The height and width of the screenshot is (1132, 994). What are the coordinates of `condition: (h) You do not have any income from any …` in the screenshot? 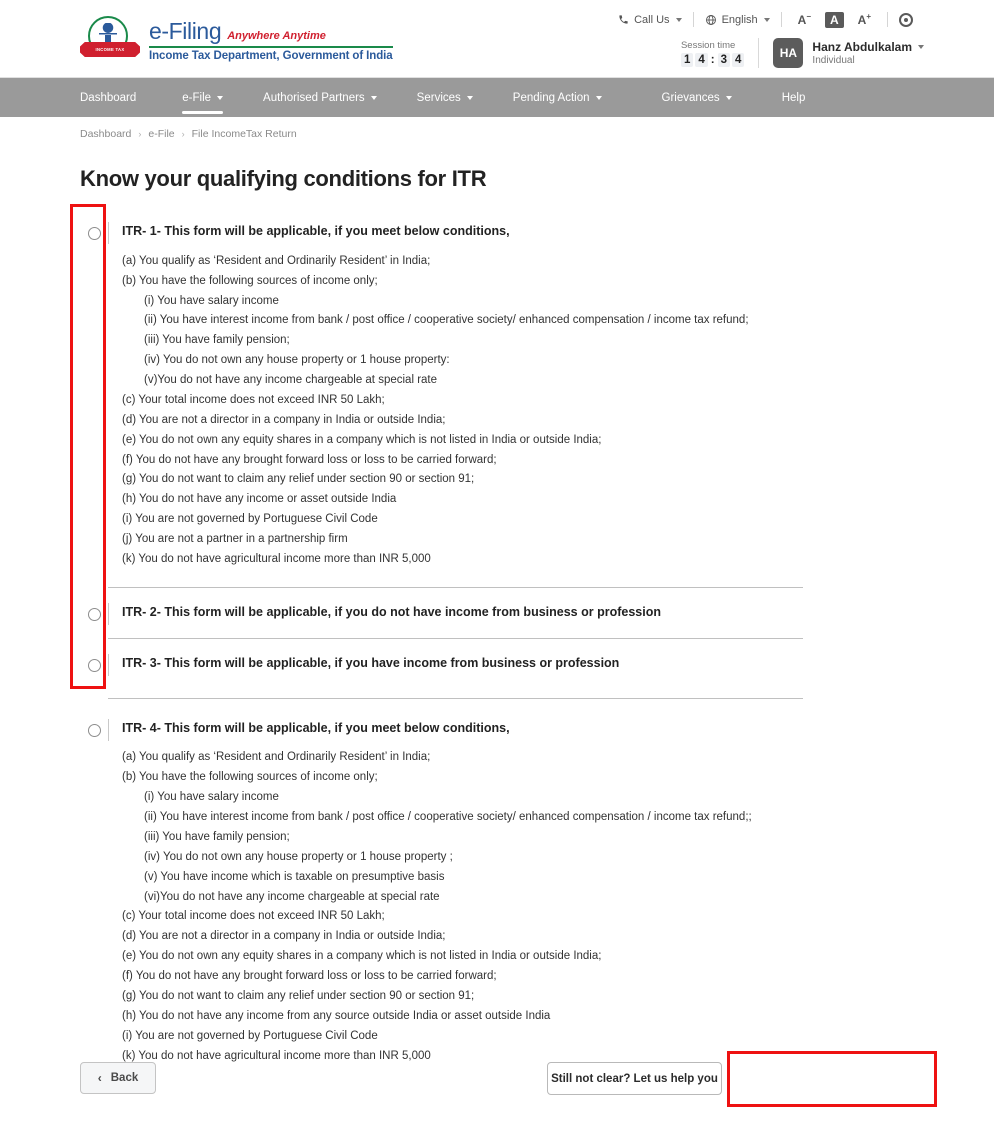 It's located at (336, 1015).